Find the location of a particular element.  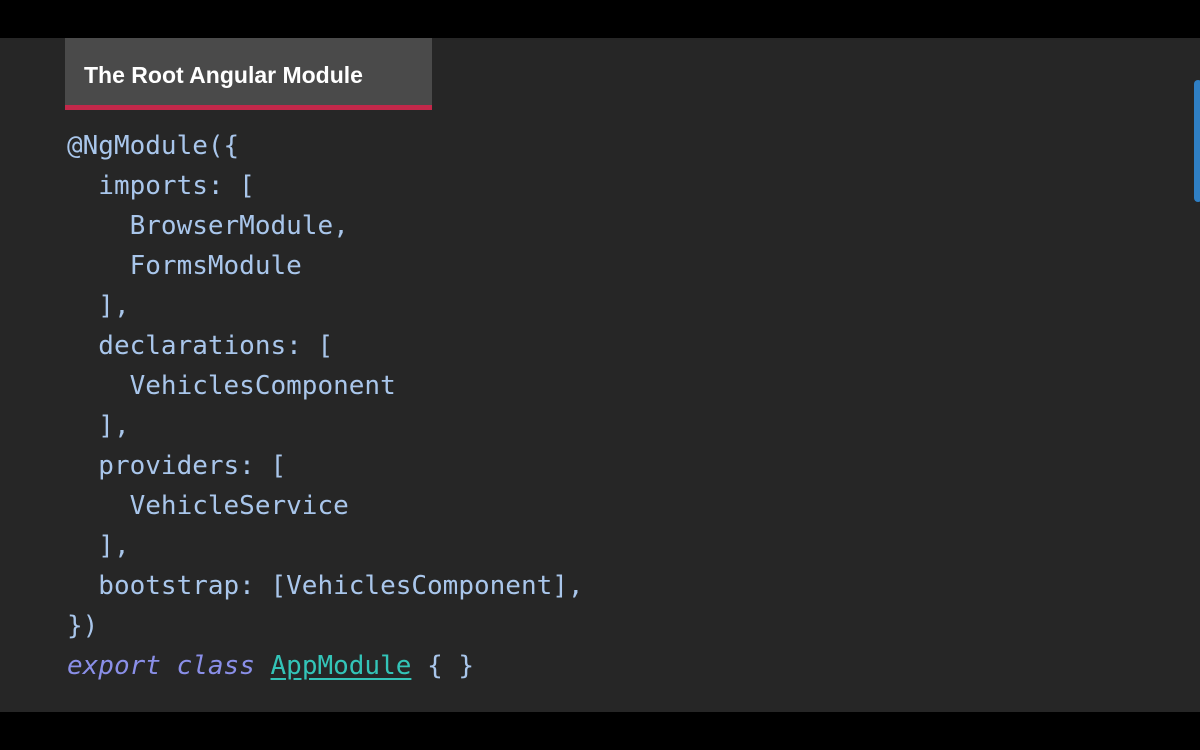

code-line: declarations: [ is located at coordinates (200, 346).